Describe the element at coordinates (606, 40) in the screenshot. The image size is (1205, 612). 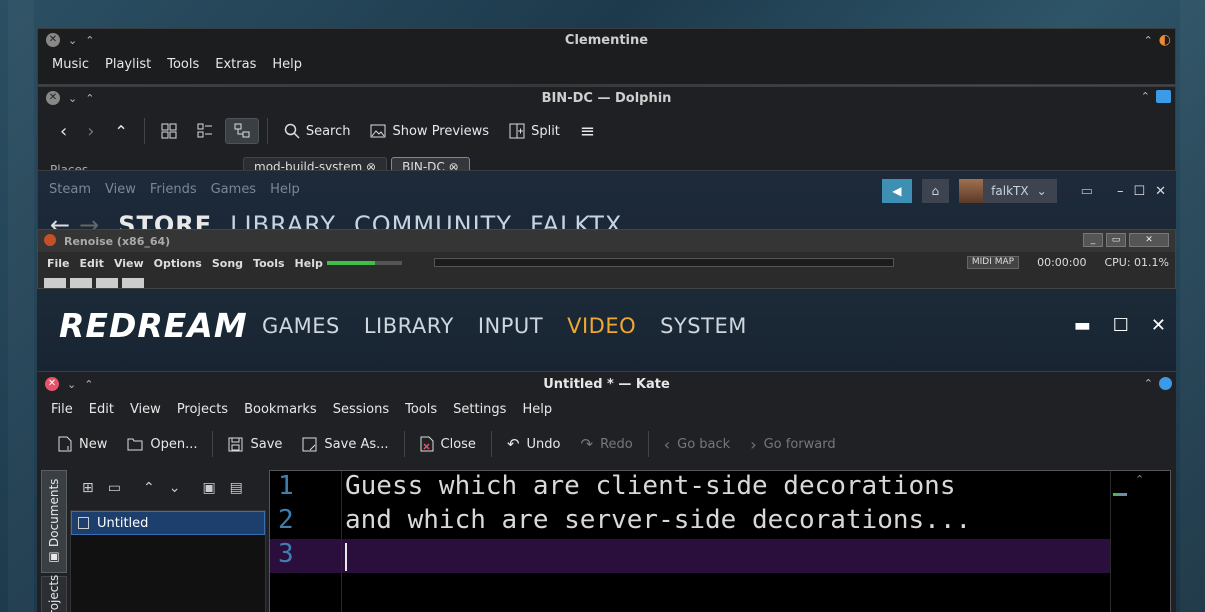
I see `clementine-titlebar: ✕ ⌄ ⌃ Clementine ⌃ ◐` at that location.